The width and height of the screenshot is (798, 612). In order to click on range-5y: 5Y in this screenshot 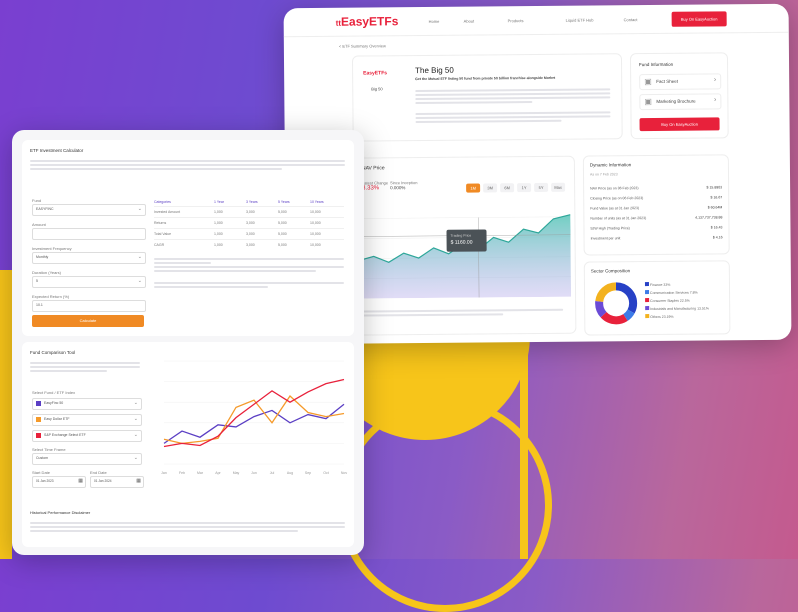, I will do `click(541, 187)`.